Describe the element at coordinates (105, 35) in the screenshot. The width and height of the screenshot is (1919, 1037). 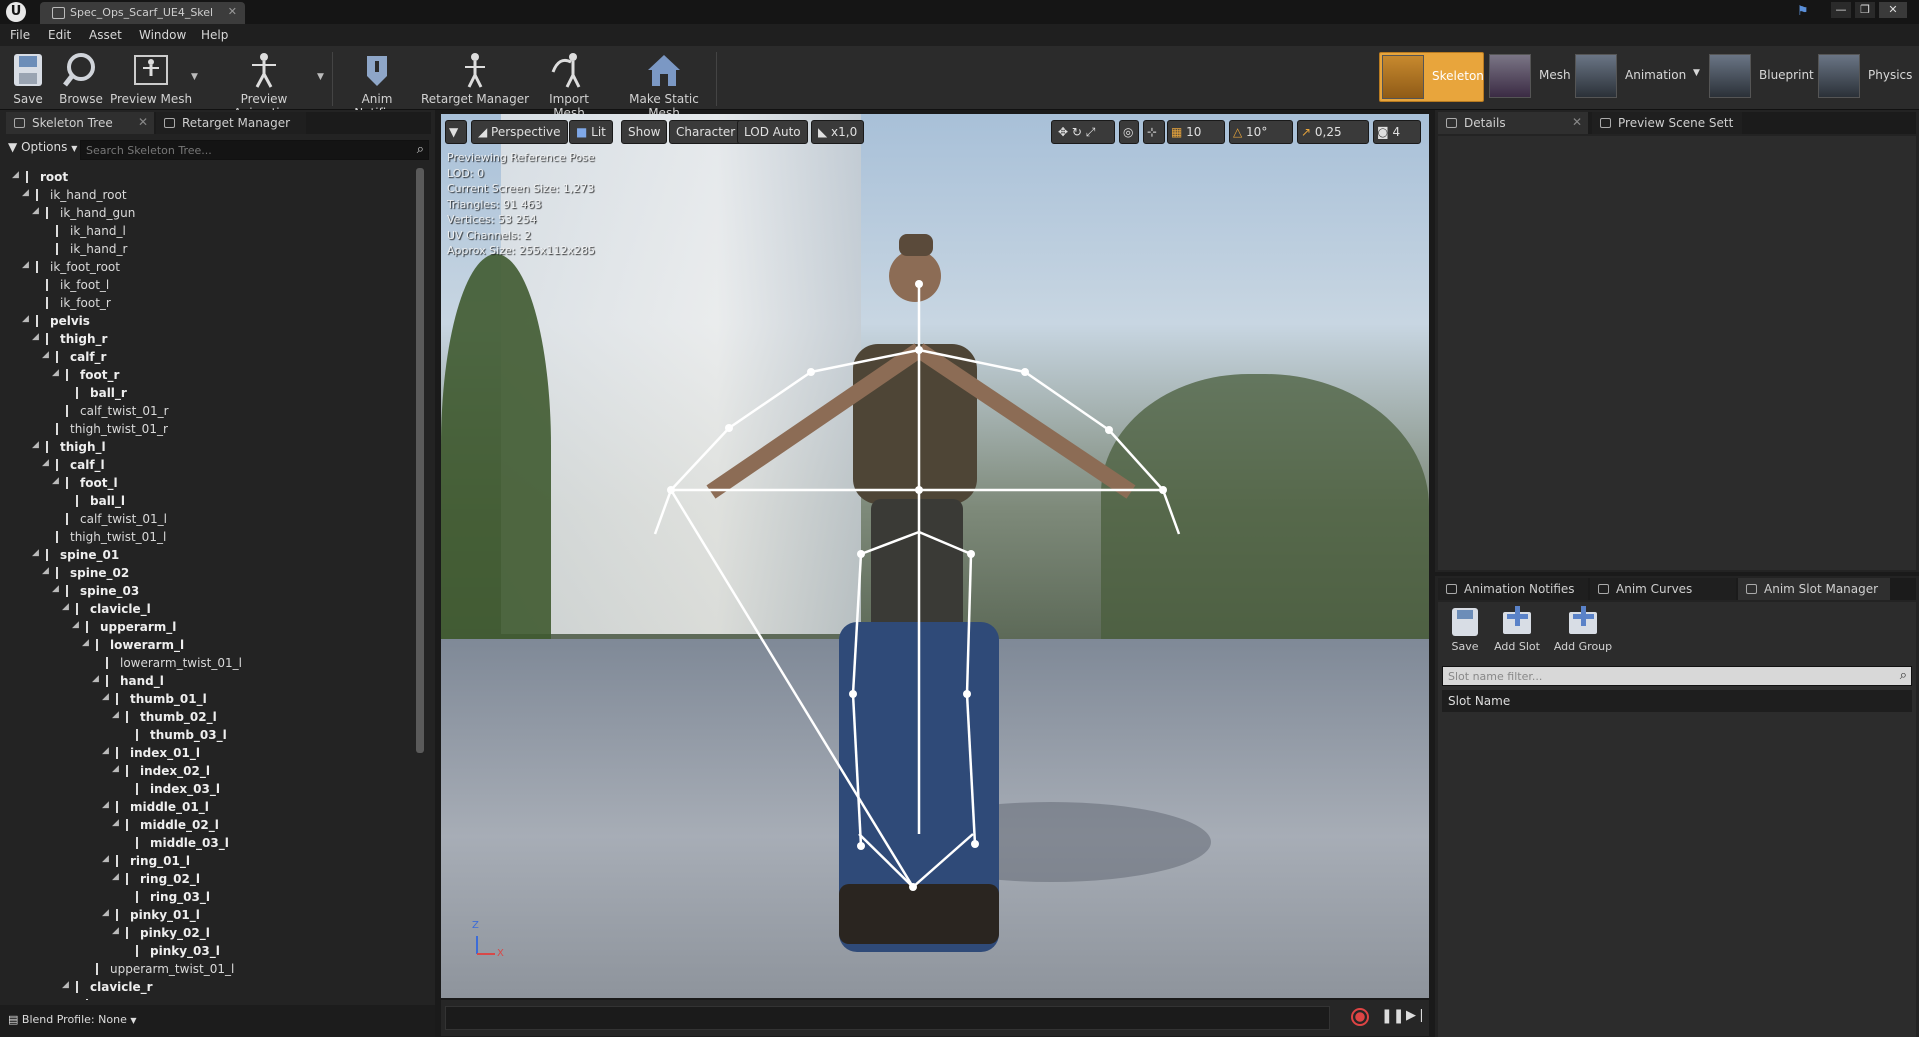
I see `menu-asset: Asset` at that location.